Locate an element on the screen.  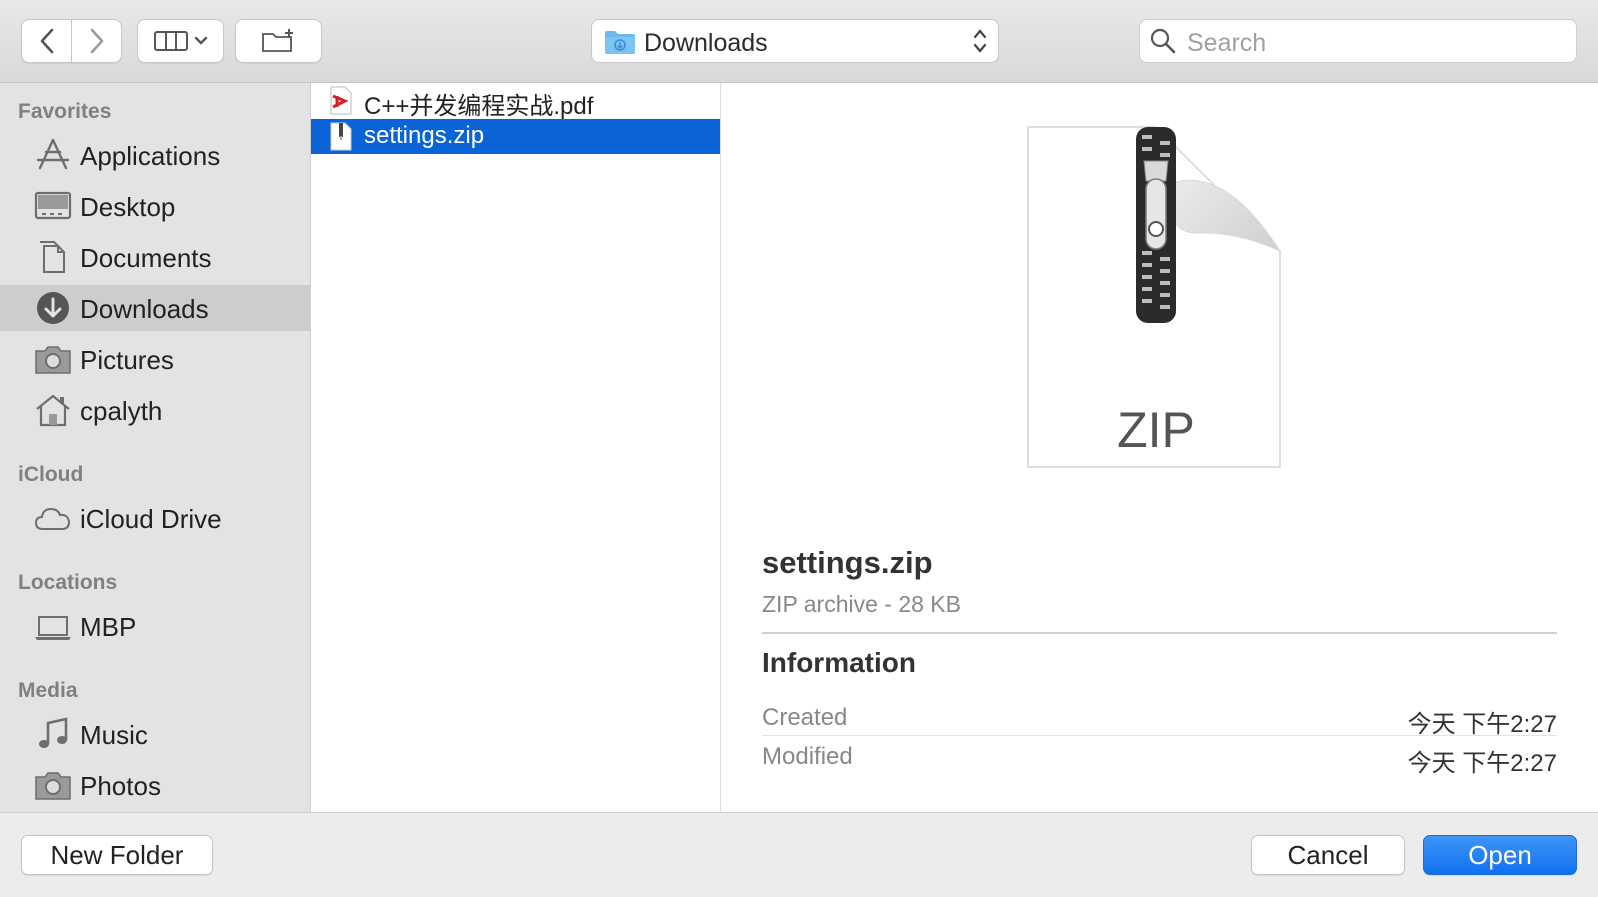
sidebar-item-label: Applications is located at coordinates (150, 156).